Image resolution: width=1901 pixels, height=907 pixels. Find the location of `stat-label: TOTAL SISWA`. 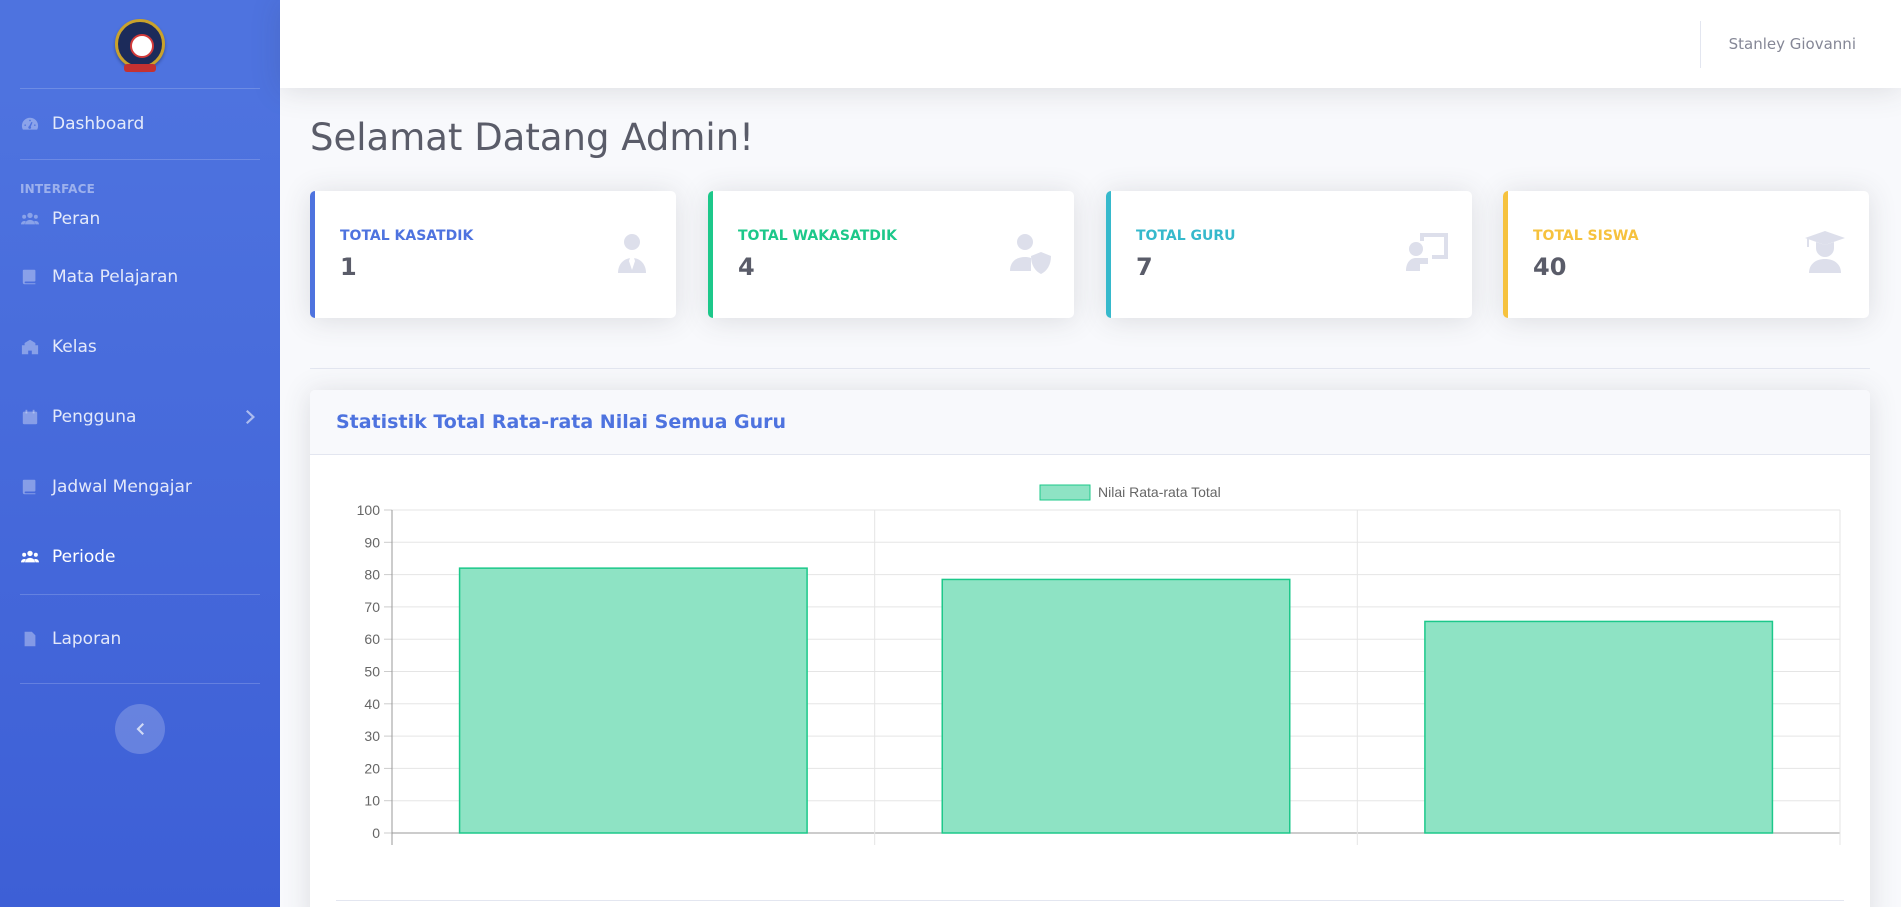

stat-label: TOTAL SISWA is located at coordinates (1586, 236).